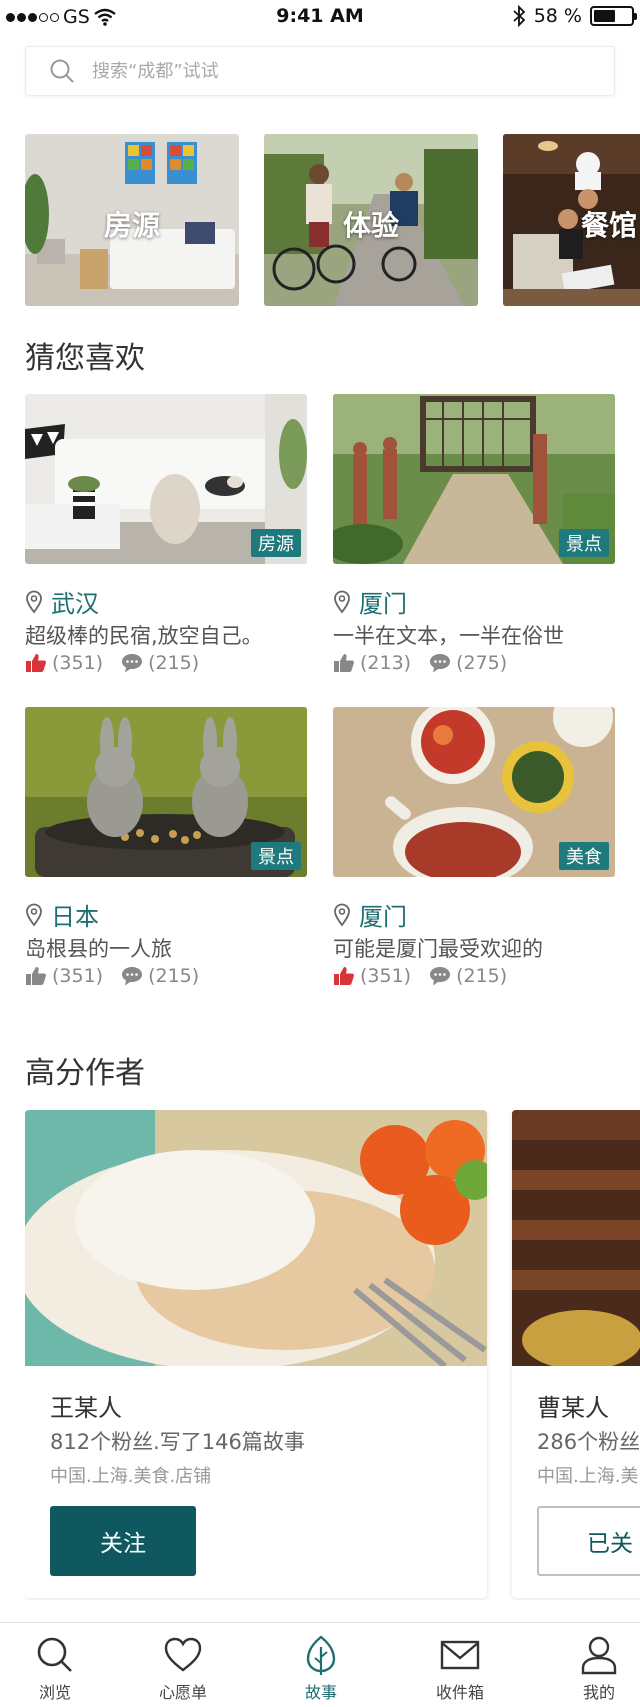 The image size is (640, 1707). What do you see at coordinates (588, 1541) in the screenshot?
I see `following-button: 已关` at bounding box center [588, 1541].